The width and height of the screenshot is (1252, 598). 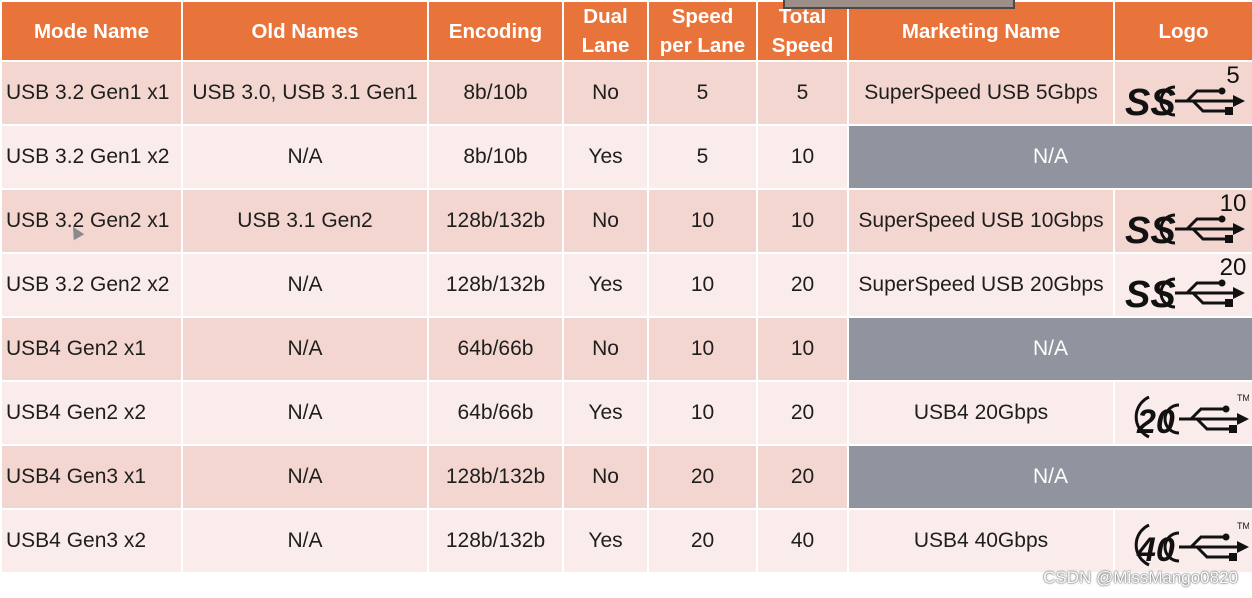 I want to click on logo-speed-number: 5, so click(x=1232, y=76).